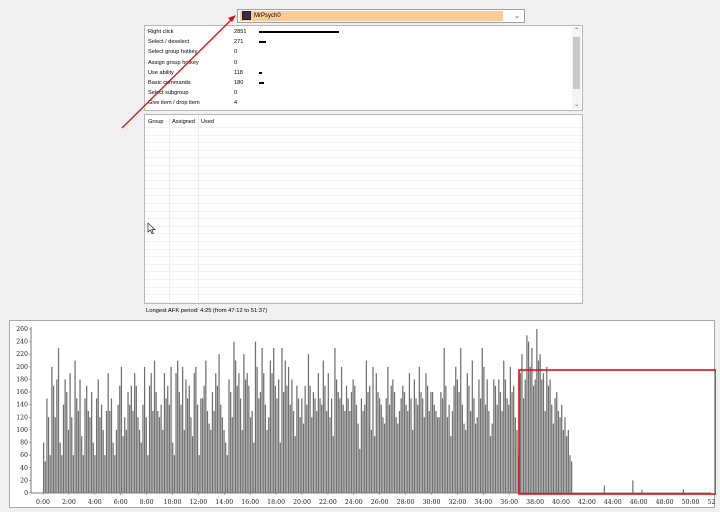 The width and height of the screenshot is (720, 512). Describe the element at coordinates (207, 122) in the screenshot. I see `column-header-used: Used` at that location.